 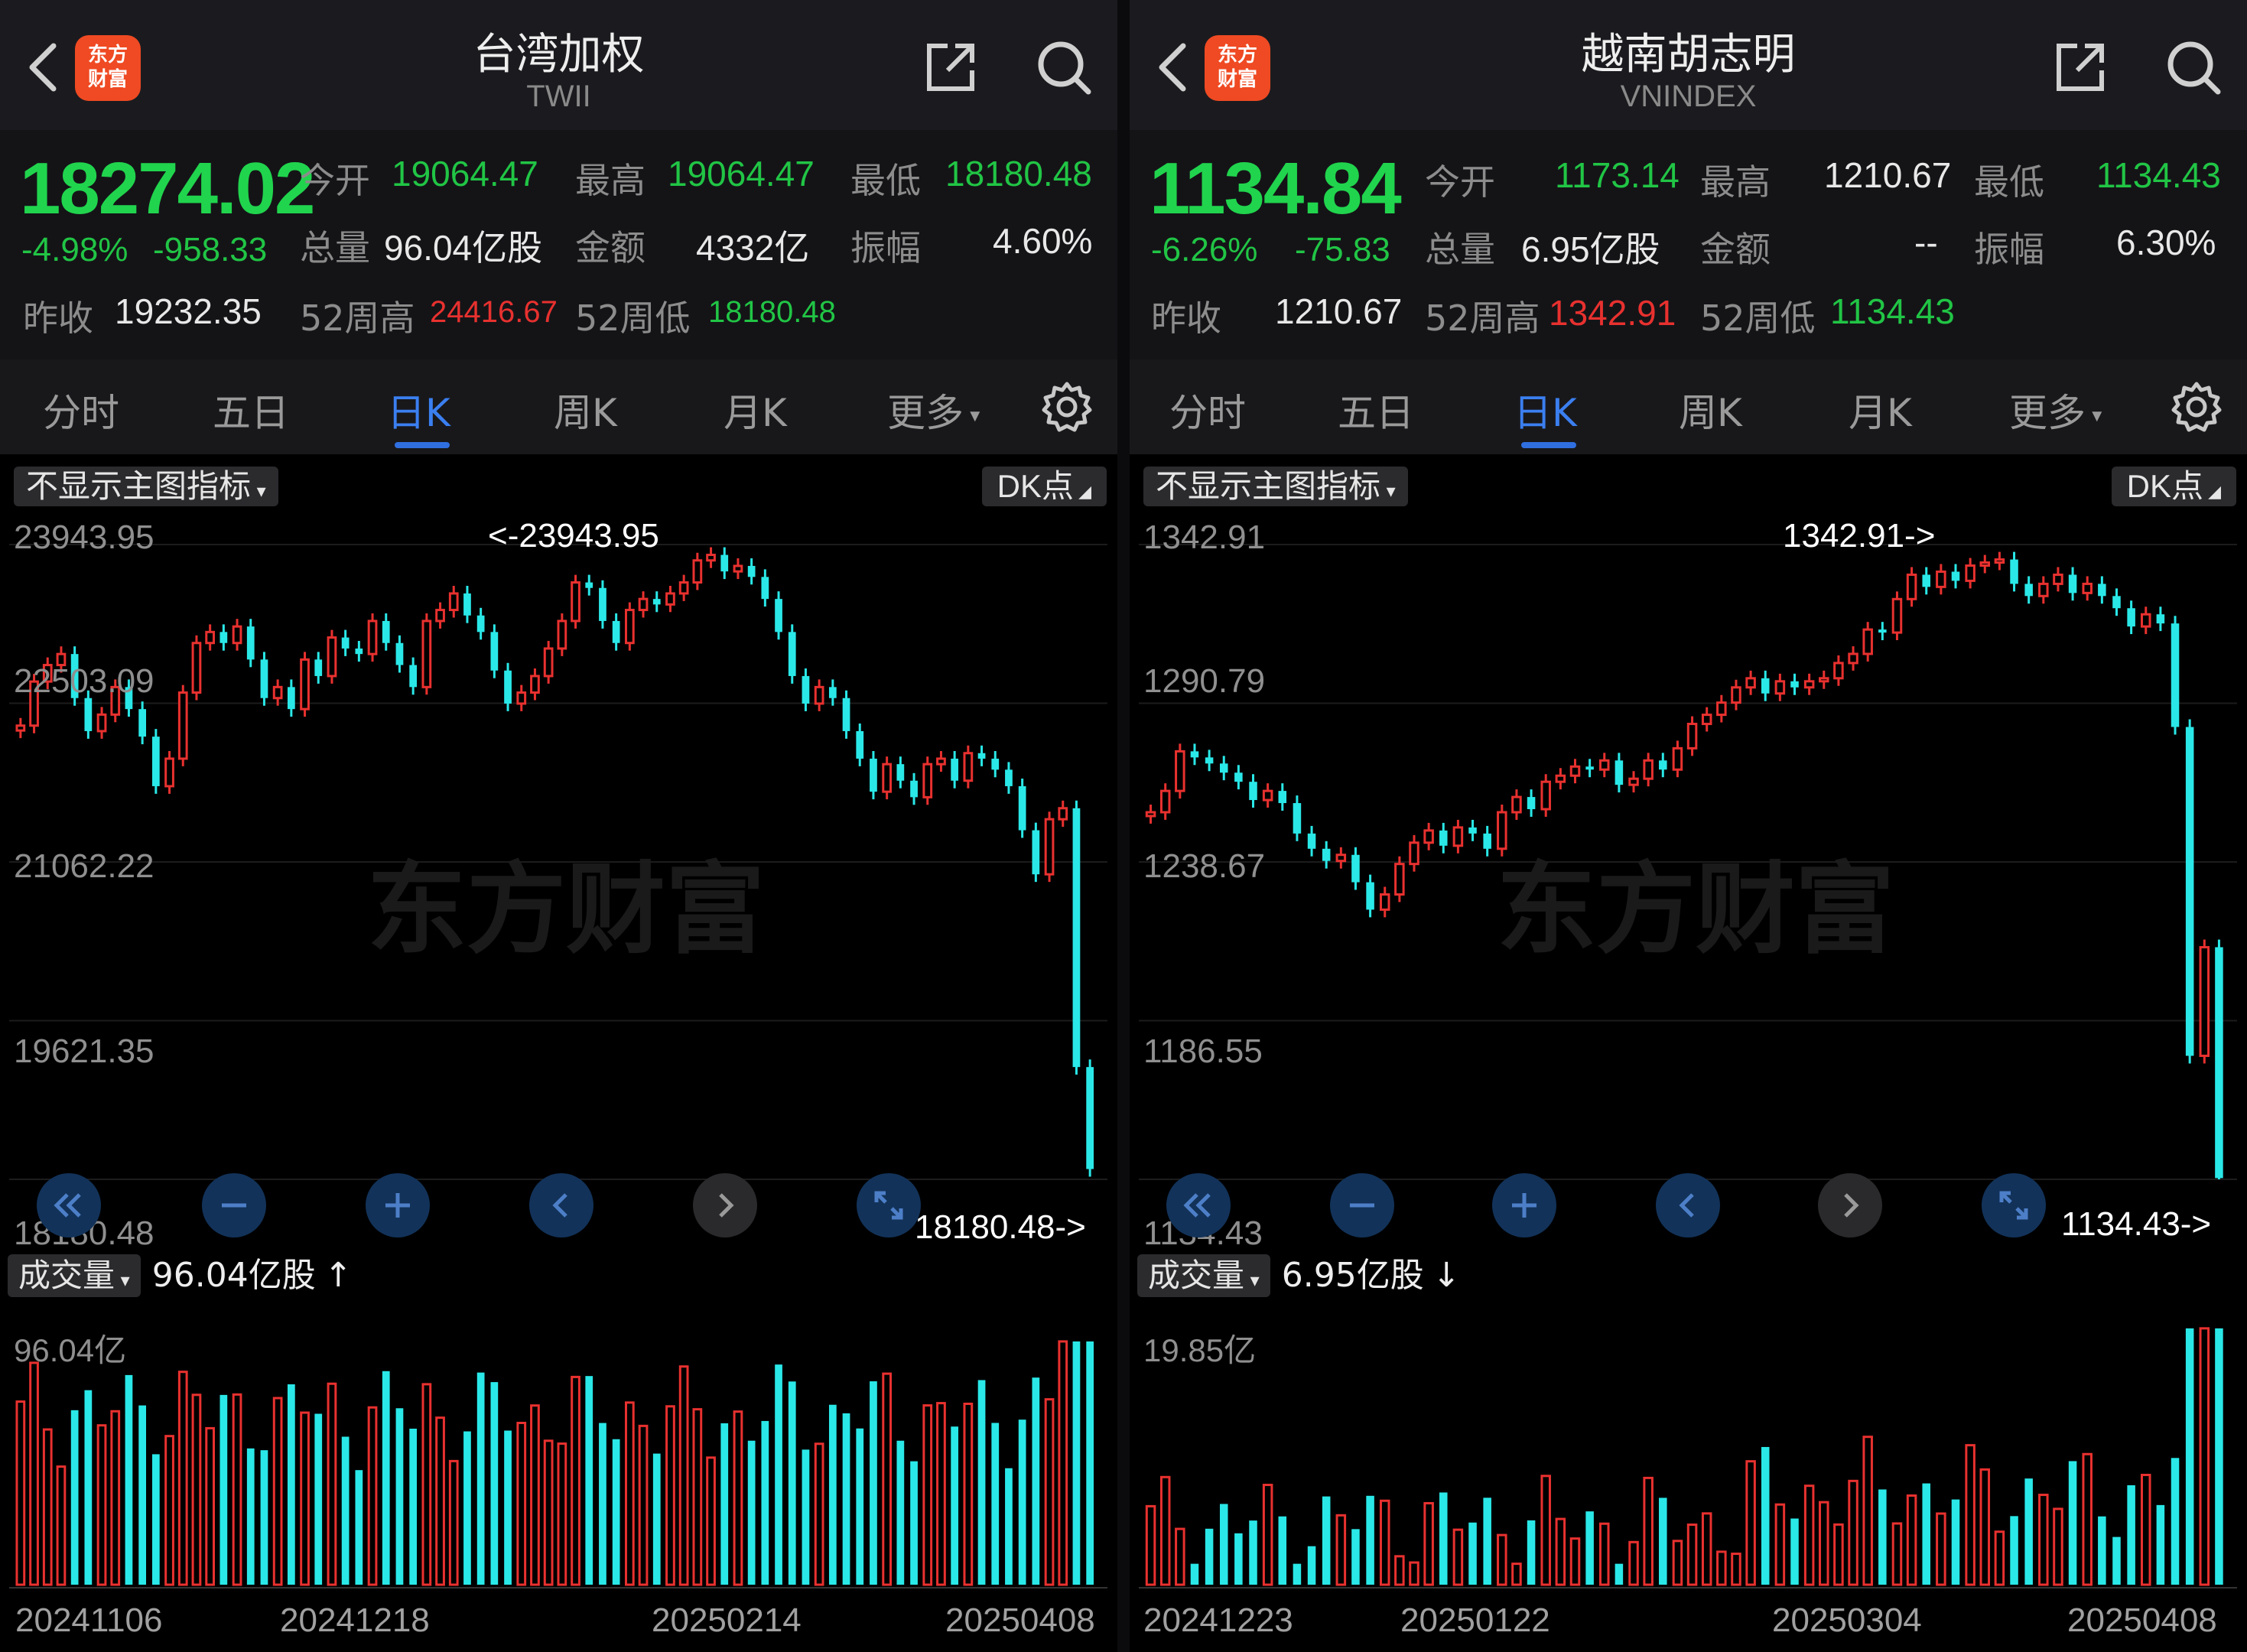 What do you see at coordinates (70, 1350) in the screenshot?
I see `volume-max-label: 96.04亿` at bounding box center [70, 1350].